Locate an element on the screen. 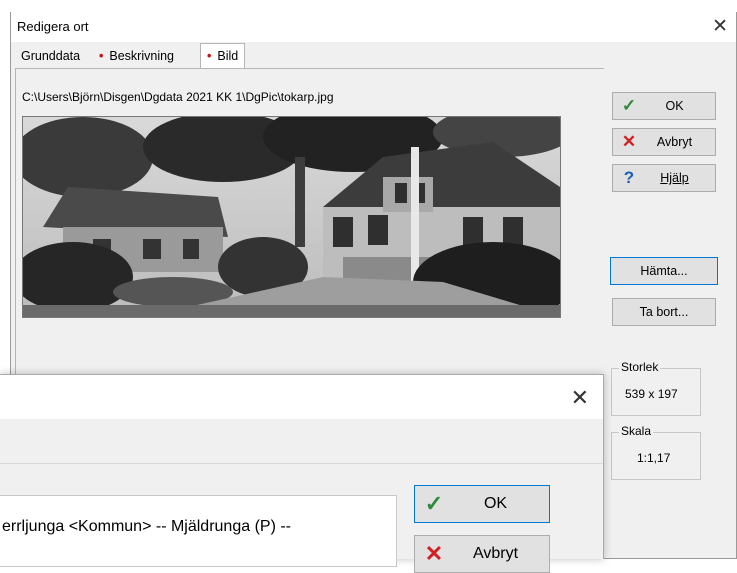  scale-group: Skala 1:1,17 is located at coordinates (656, 452).